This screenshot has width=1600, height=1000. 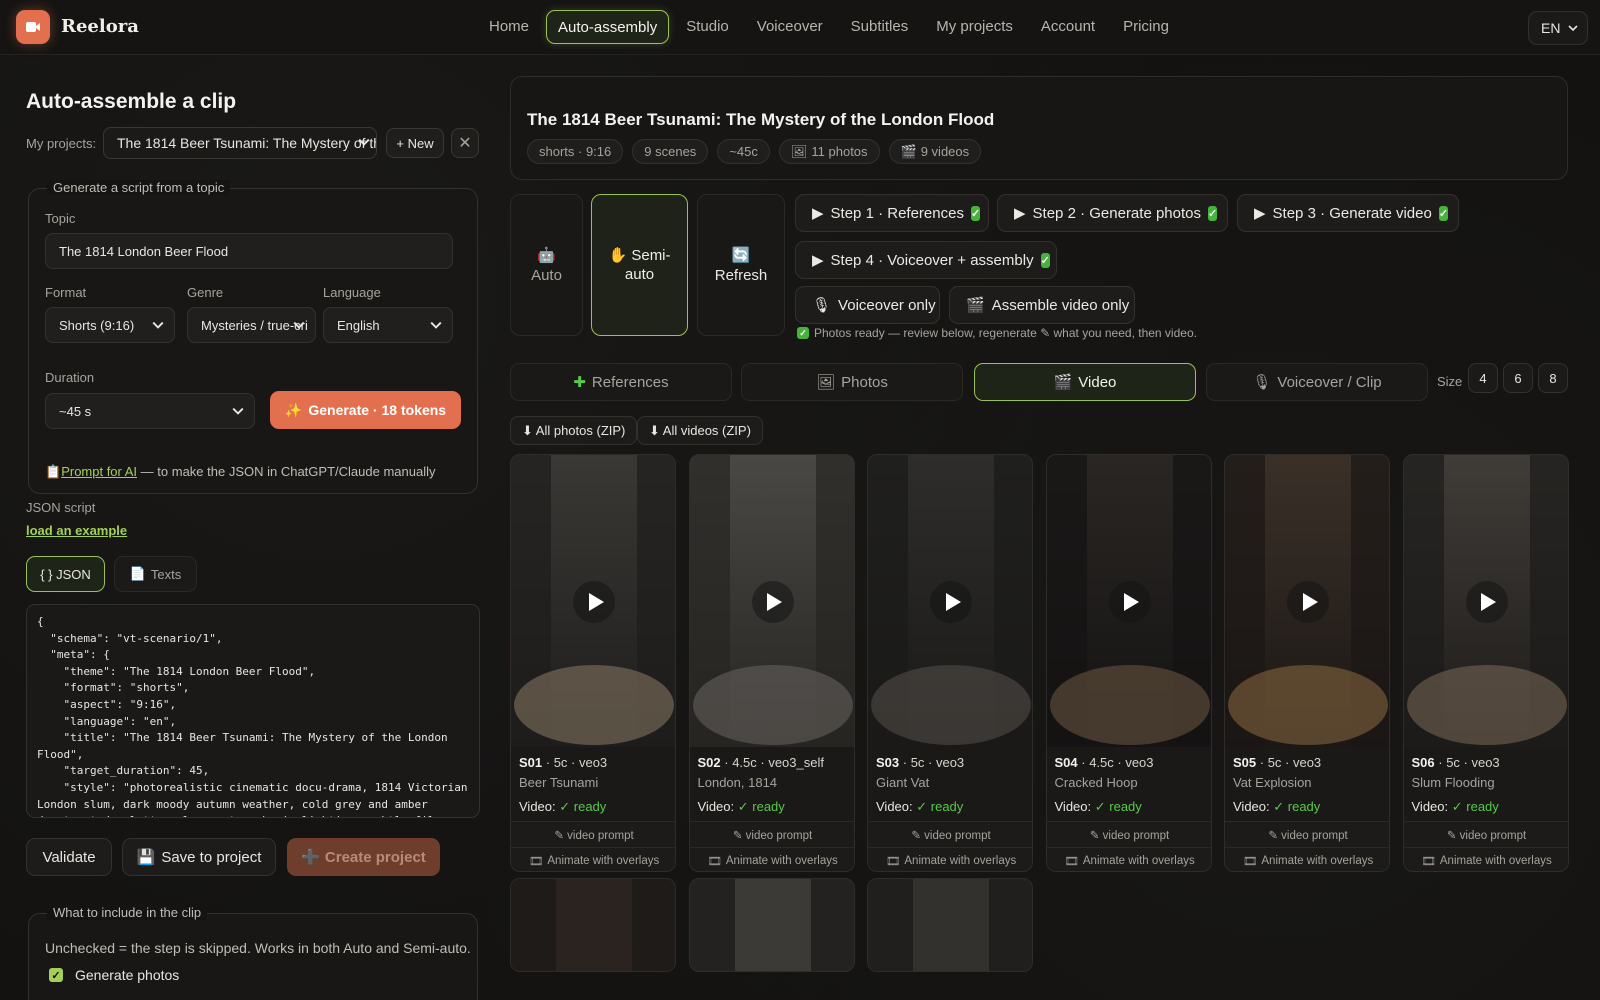 What do you see at coordinates (1112, 213) in the screenshot?
I see `step-2-button: ▶ Step 2 · Generate photos ✓` at bounding box center [1112, 213].